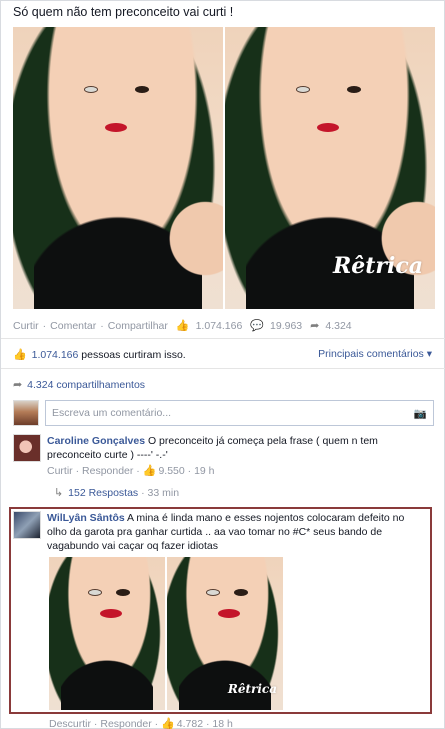 The image size is (445, 729). Describe the element at coordinates (96, 441) in the screenshot. I see `comment-author: Caroline Gonçalves` at that location.